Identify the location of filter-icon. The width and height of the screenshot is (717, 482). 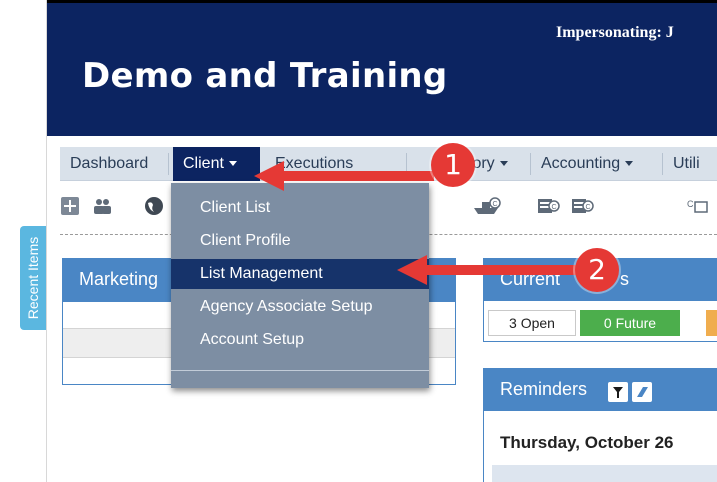
(618, 392).